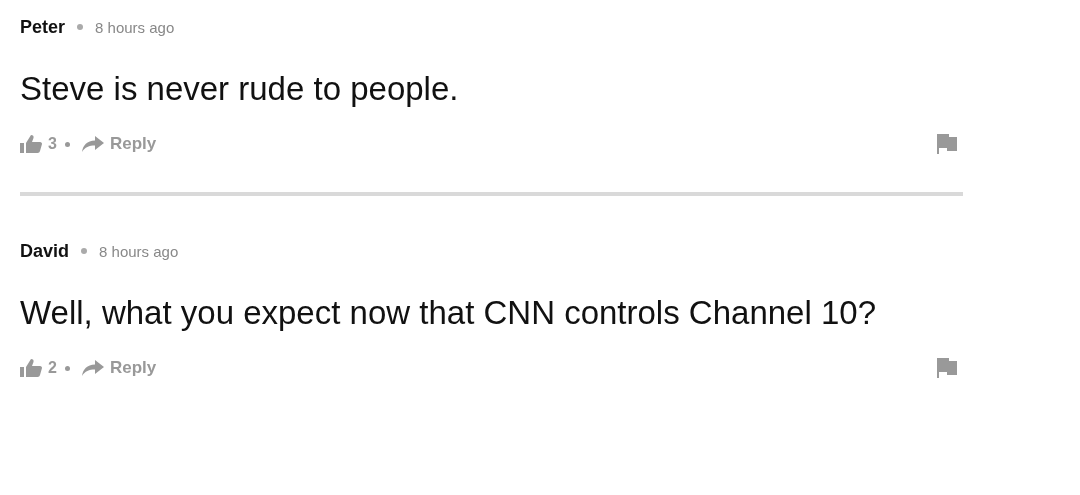  Describe the element at coordinates (52, 368) in the screenshot. I see `like-count: 2` at that location.